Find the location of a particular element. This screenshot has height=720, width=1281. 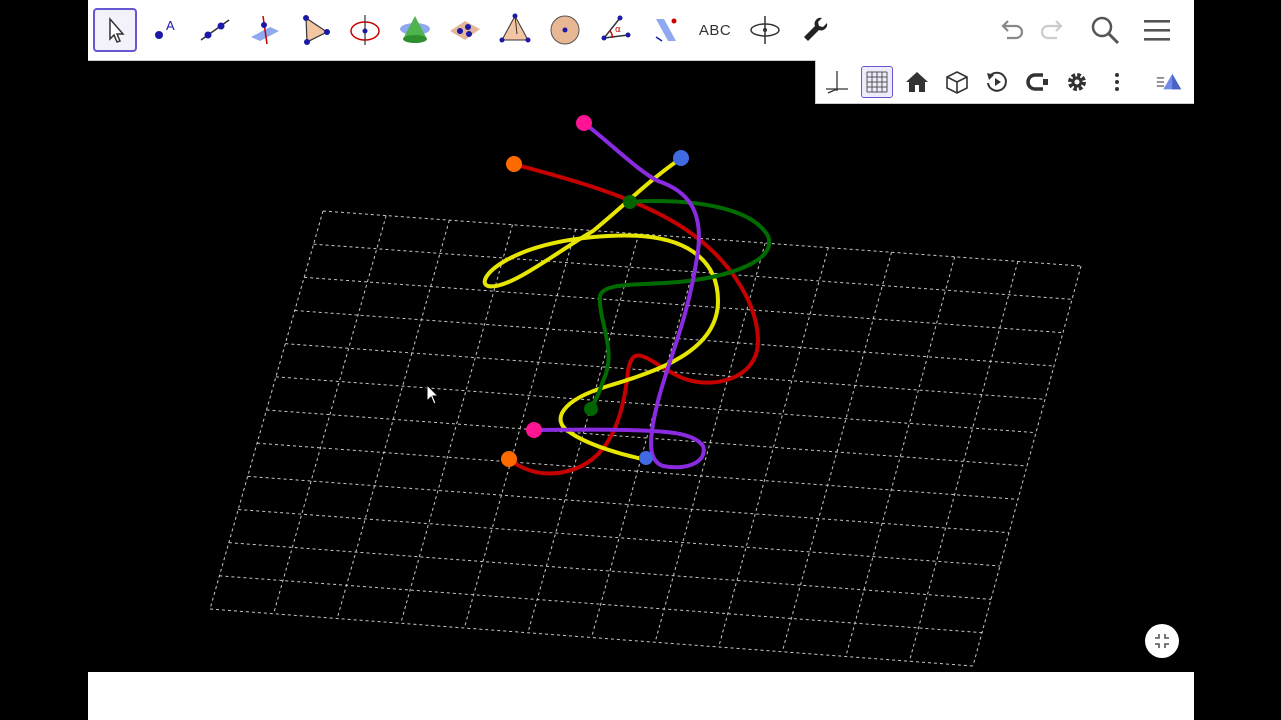

line-tool-button is located at coordinates (215, 30).